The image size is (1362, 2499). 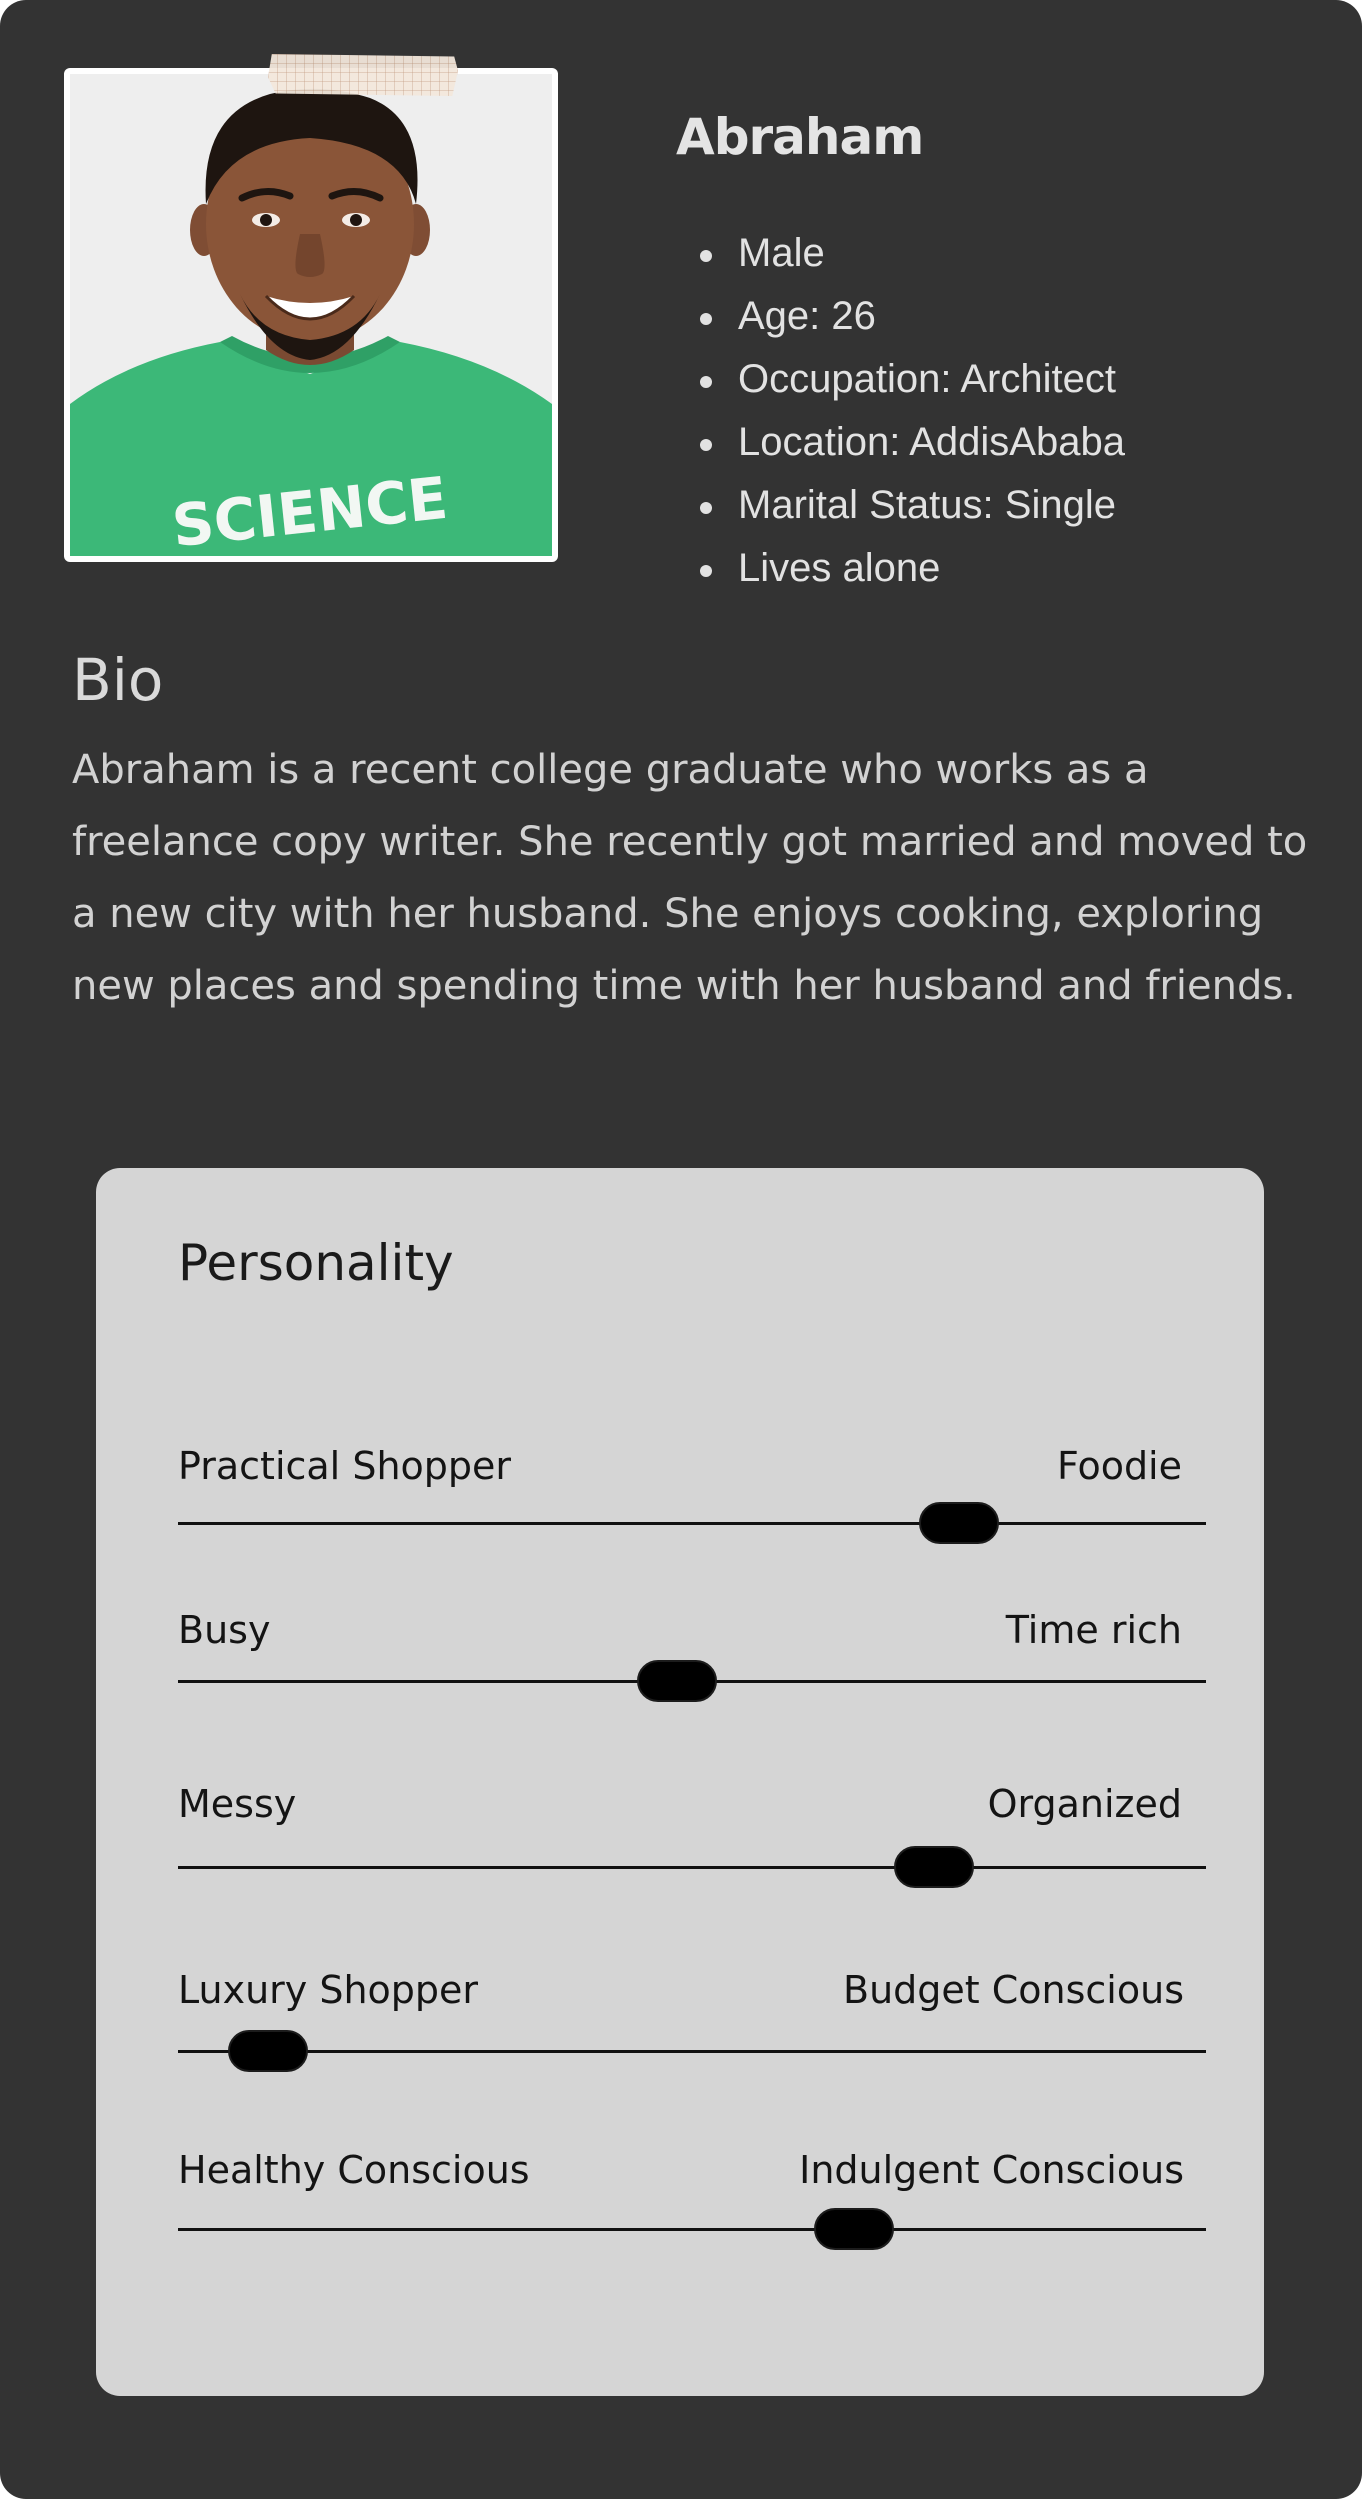 What do you see at coordinates (692, 2028) in the screenshot?
I see `trait-slider-luxury-budget: Luxury Shopper Budget Conscious` at bounding box center [692, 2028].